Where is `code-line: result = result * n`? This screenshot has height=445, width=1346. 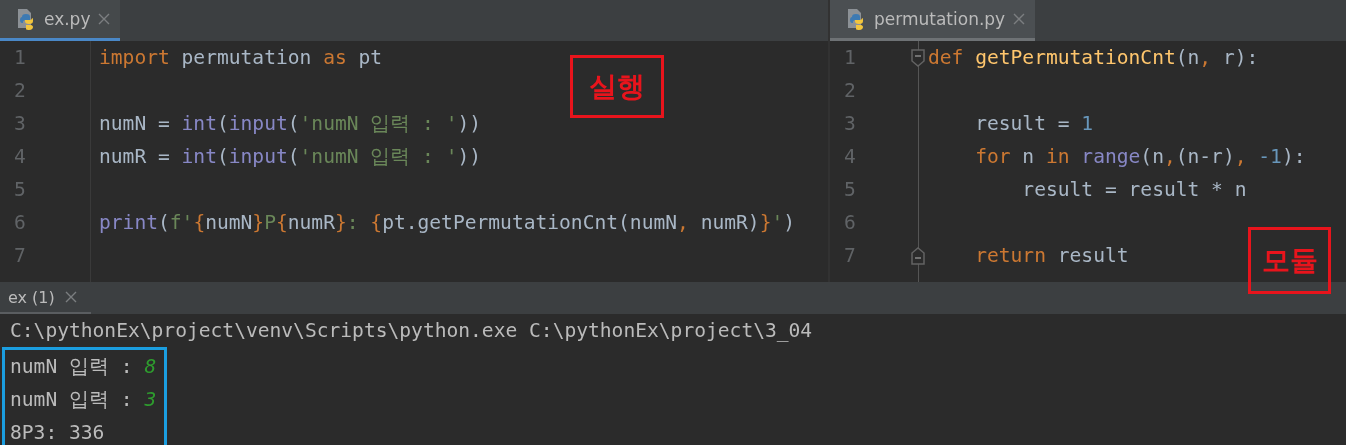
code-line: result = result * n is located at coordinates (1134, 189).